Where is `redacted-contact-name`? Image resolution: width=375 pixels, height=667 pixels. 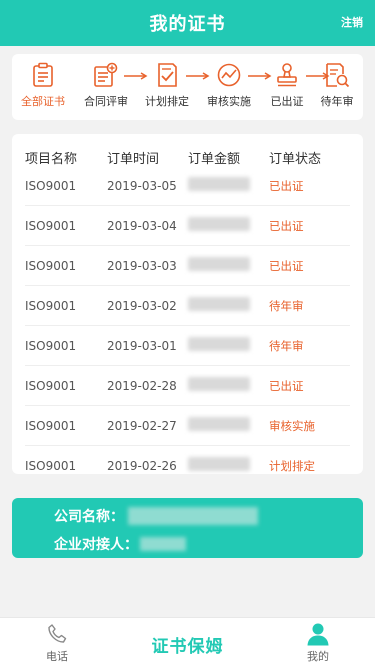
redacted-contact-name is located at coordinates (163, 544).